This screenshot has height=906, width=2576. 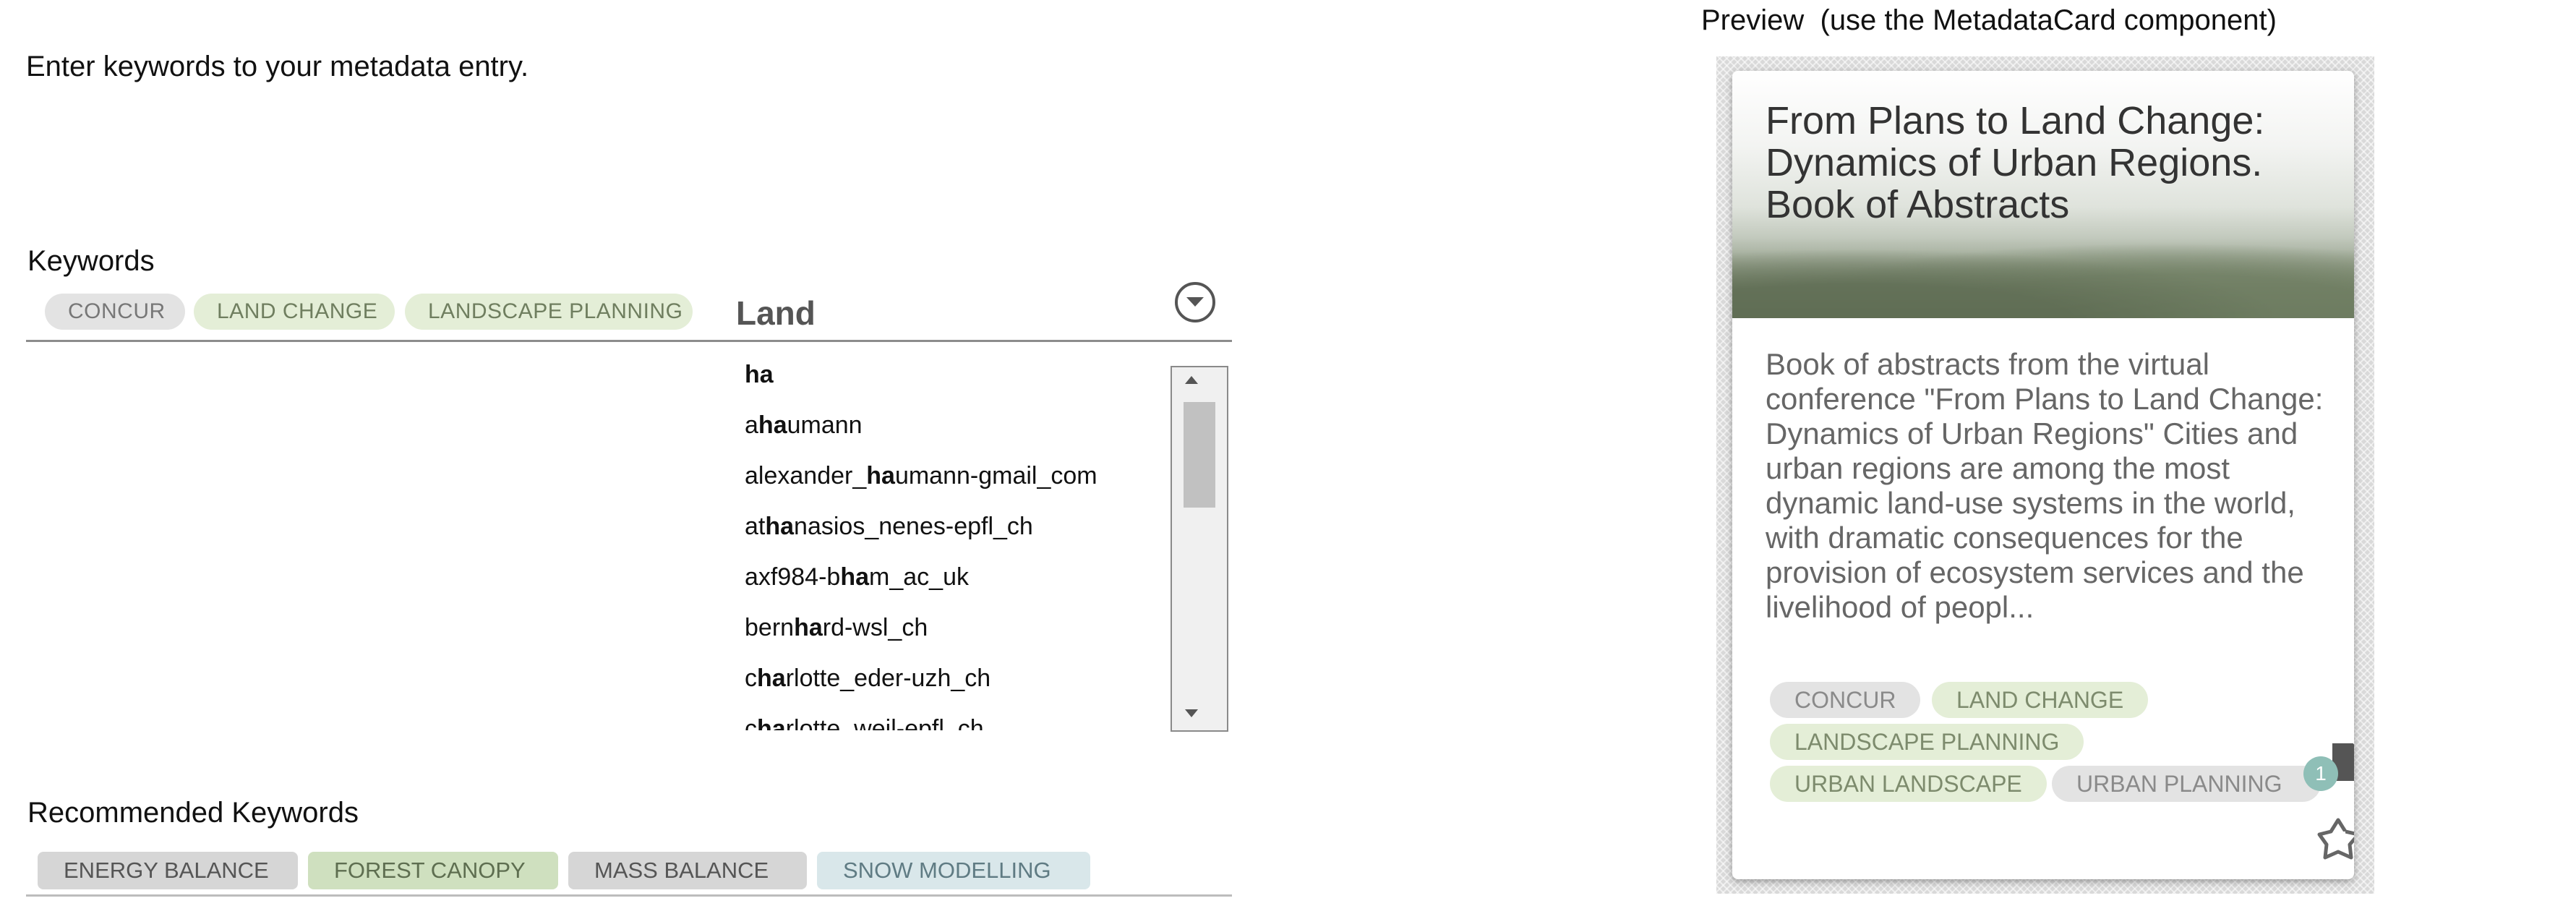 I want to click on suggestion-item: charlotte_weil-epfl_ch, so click(x=864, y=722).